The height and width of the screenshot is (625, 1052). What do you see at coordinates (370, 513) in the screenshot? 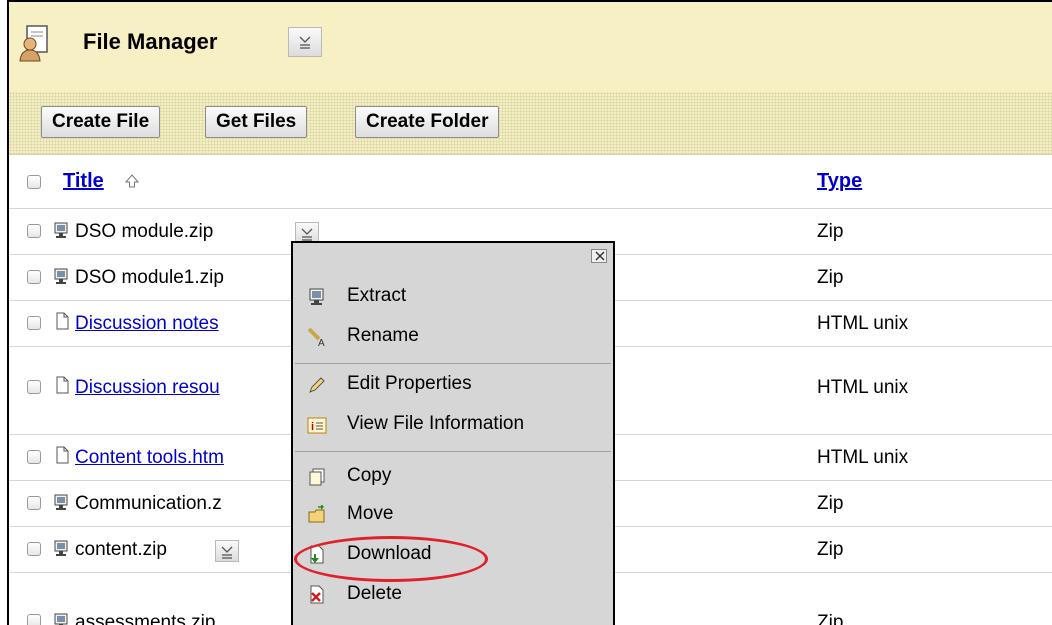
I see `menu-item-label: Move` at bounding box center [370, 513].